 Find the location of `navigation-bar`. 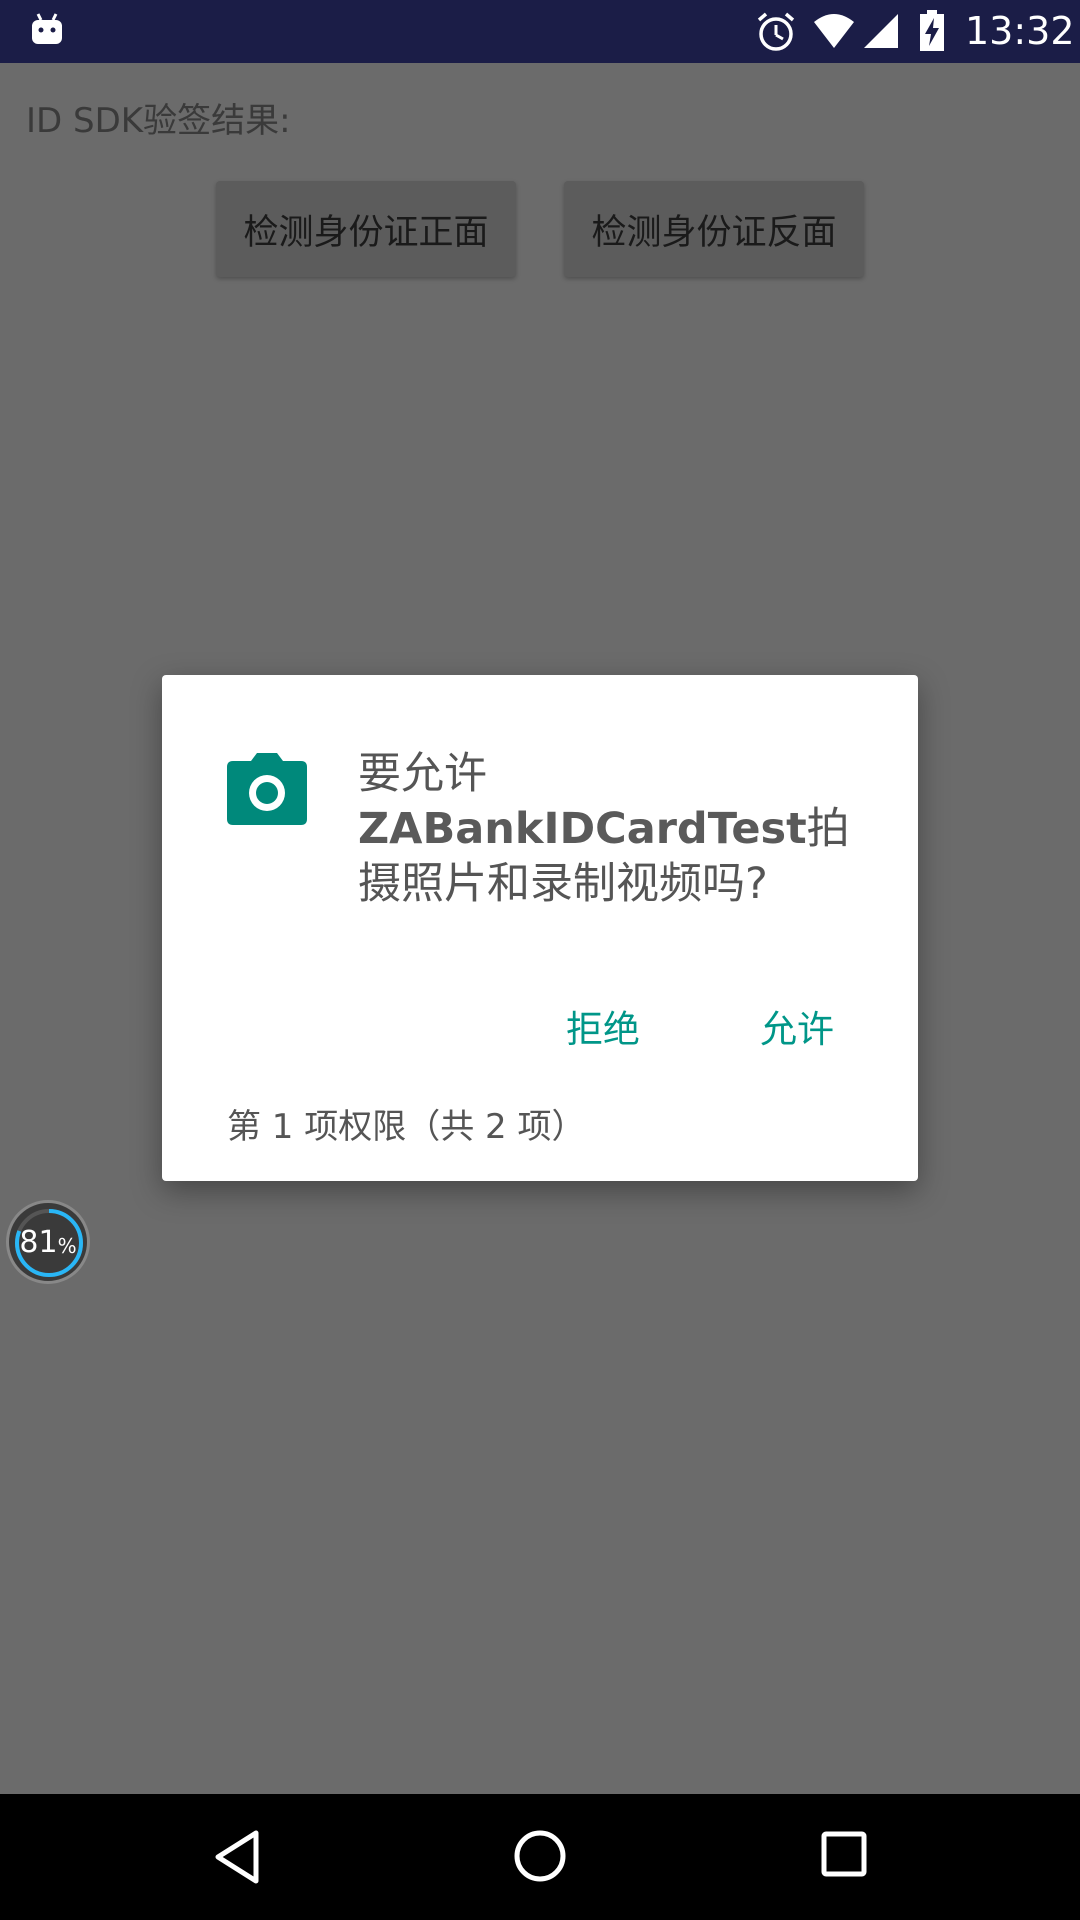

navigation-bar is located at coordinates (540, 1857).